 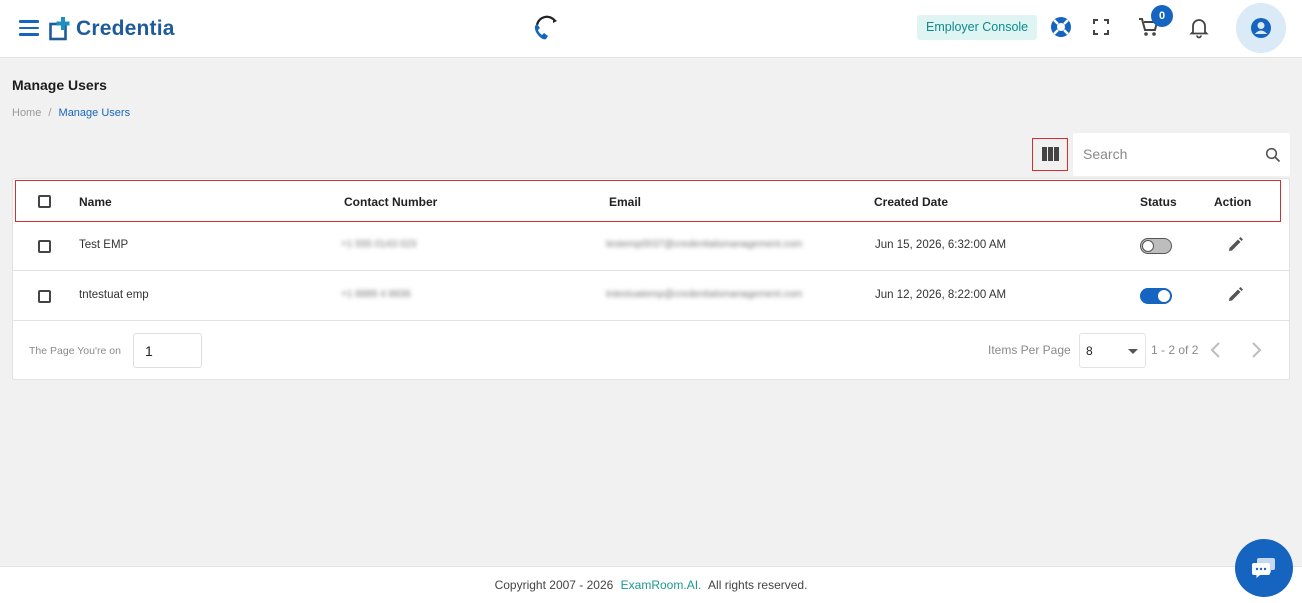 I want to click on top-header: Credentia Employer Console 0, so click(x=651, y=29).